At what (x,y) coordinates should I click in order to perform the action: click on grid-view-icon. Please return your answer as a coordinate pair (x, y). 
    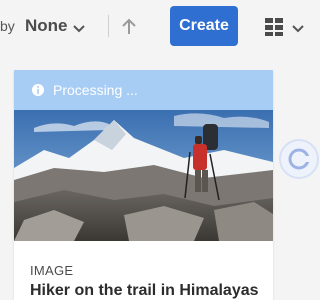
    Looking at the image, I should click on (274, 27).